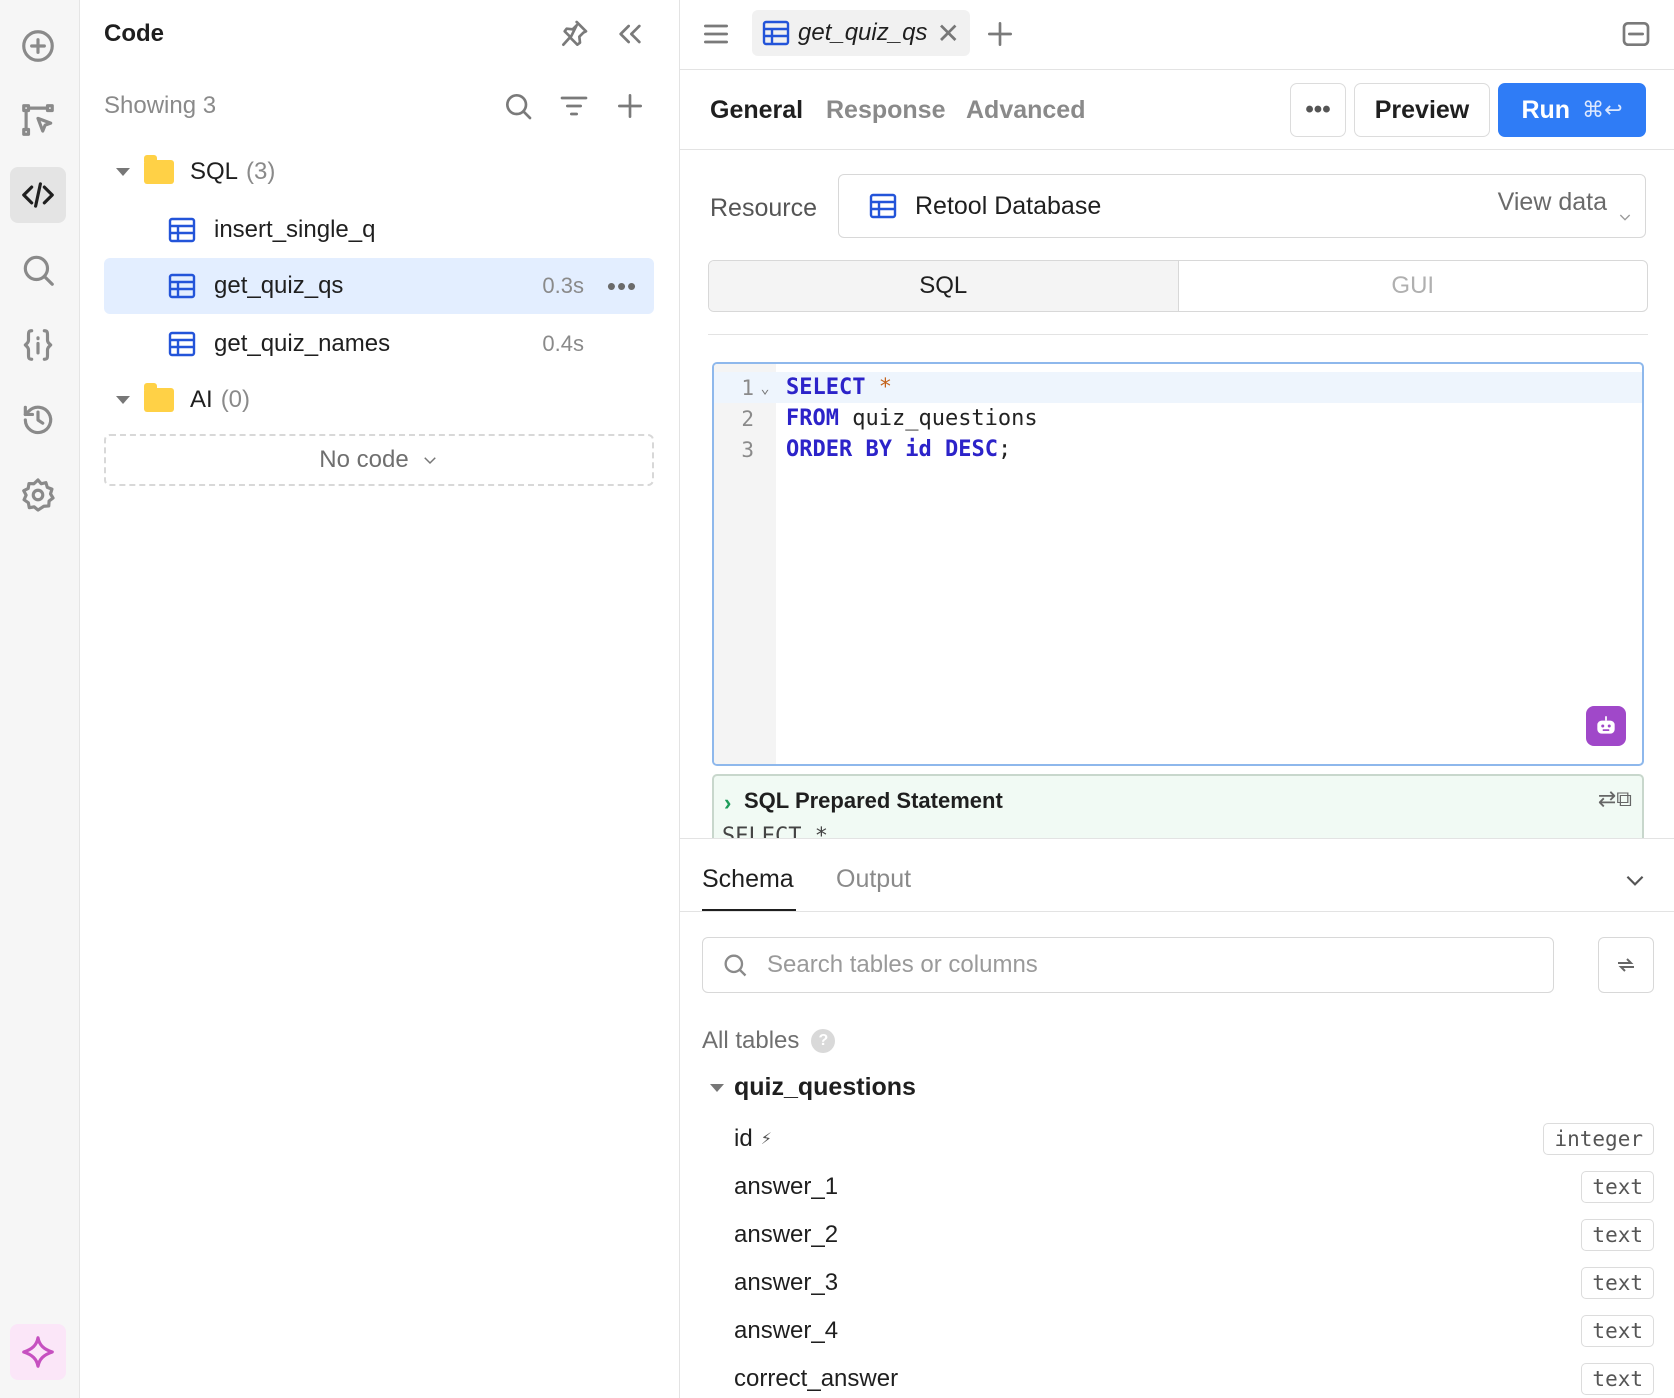 The image size is (1674, 1398). I want to click on components-button, so click(38, 120).